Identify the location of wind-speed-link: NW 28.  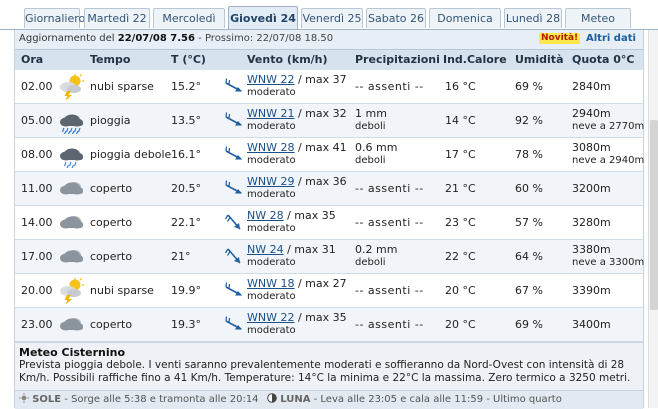
(265, 215).